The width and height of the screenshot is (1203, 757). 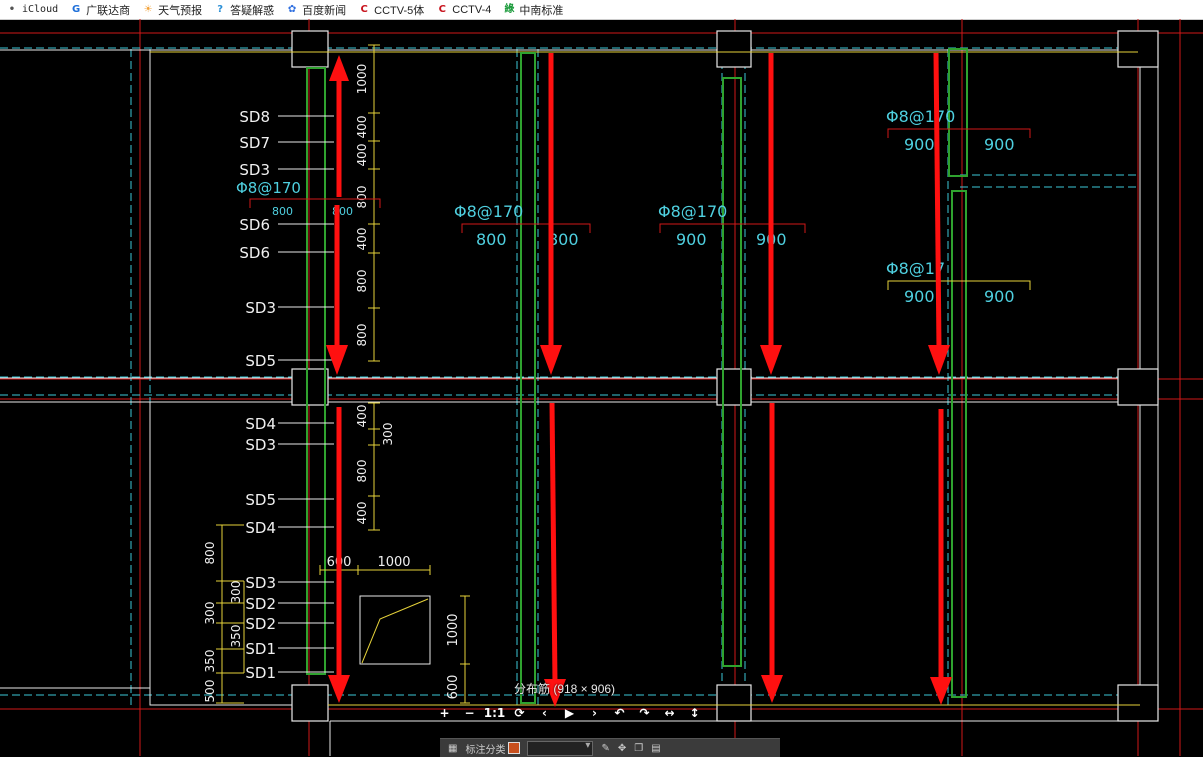 What do you see at coordinates (12, 9) in the screenshot?
I see `apple-icon: •` at bounding box center [12, 9].